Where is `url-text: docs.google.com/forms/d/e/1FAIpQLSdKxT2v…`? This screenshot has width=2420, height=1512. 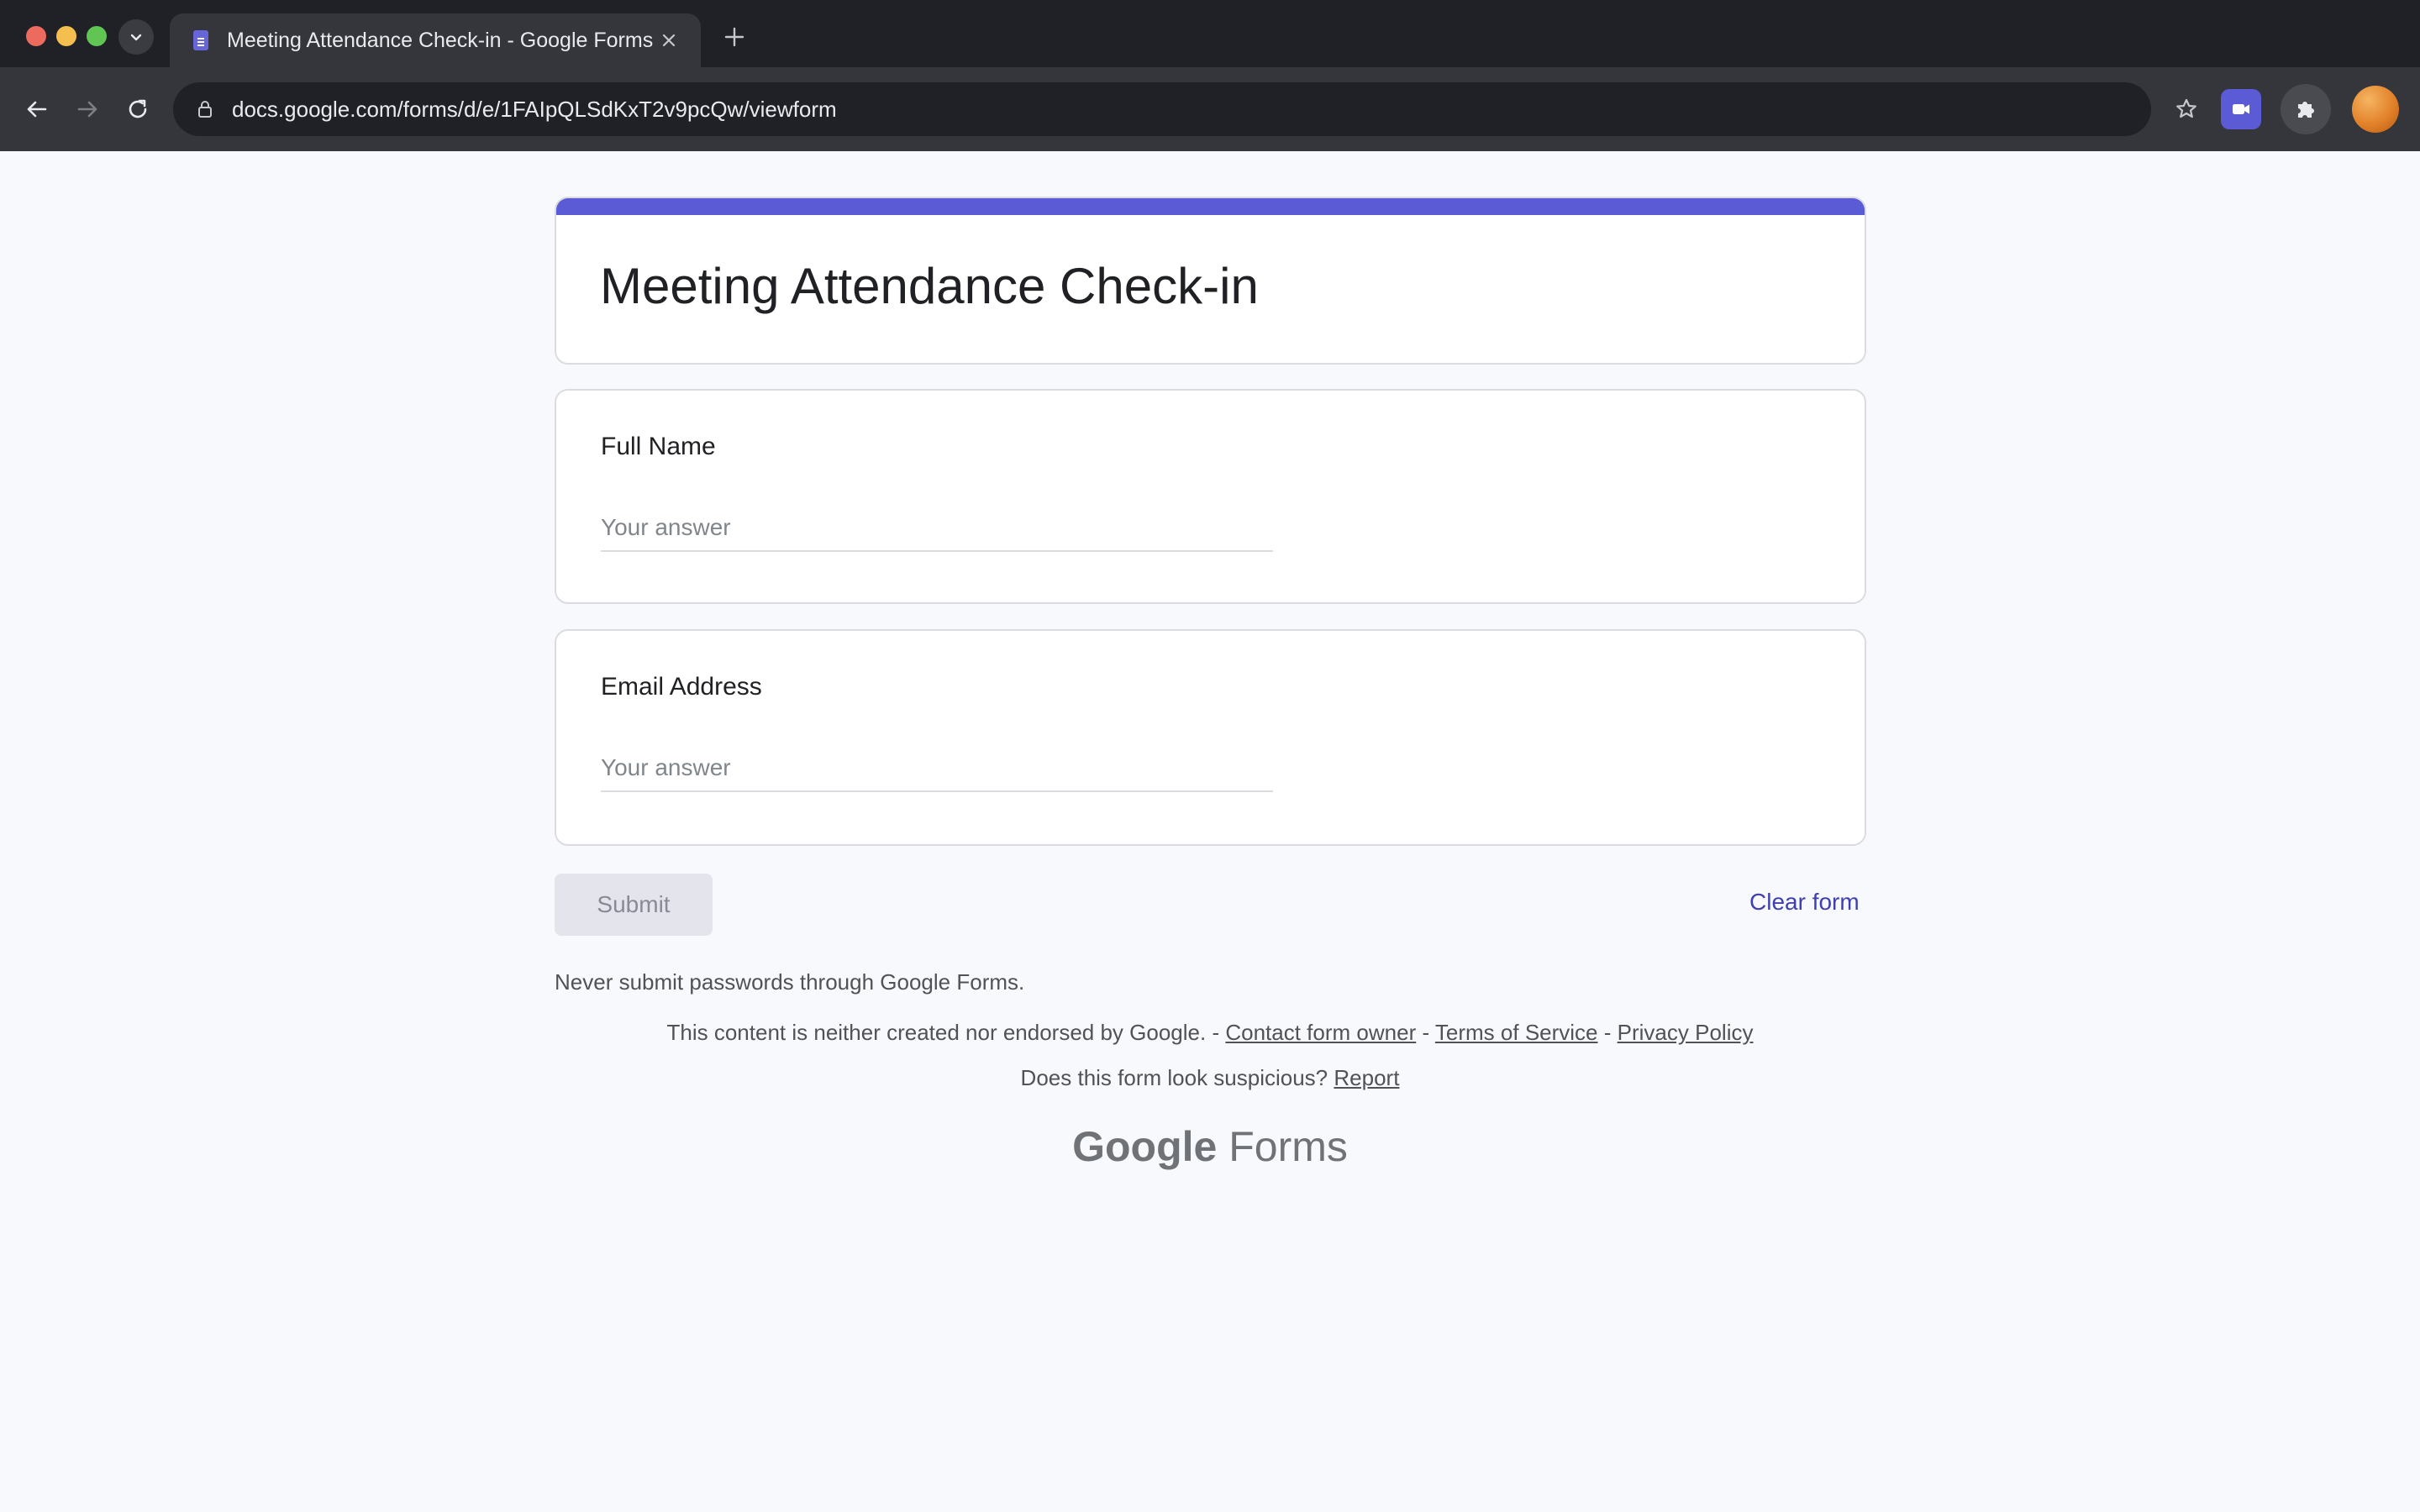
url-text: docs.google.com/forms/d/e/1FAIpQLSdKxT2v… is located at coordinates (534, 109).